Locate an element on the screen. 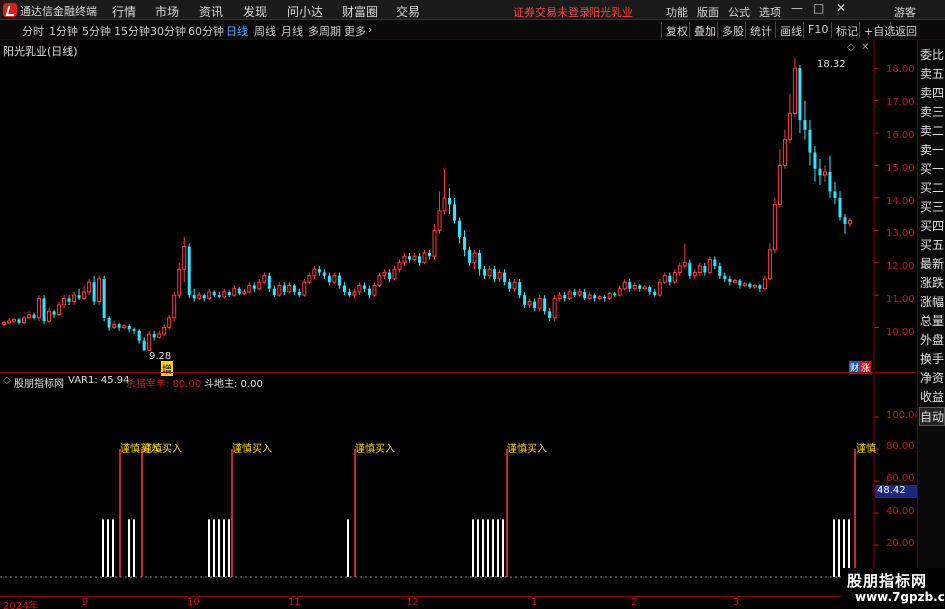  side-item-volume: 总量 is located at coordinates (931, 321).